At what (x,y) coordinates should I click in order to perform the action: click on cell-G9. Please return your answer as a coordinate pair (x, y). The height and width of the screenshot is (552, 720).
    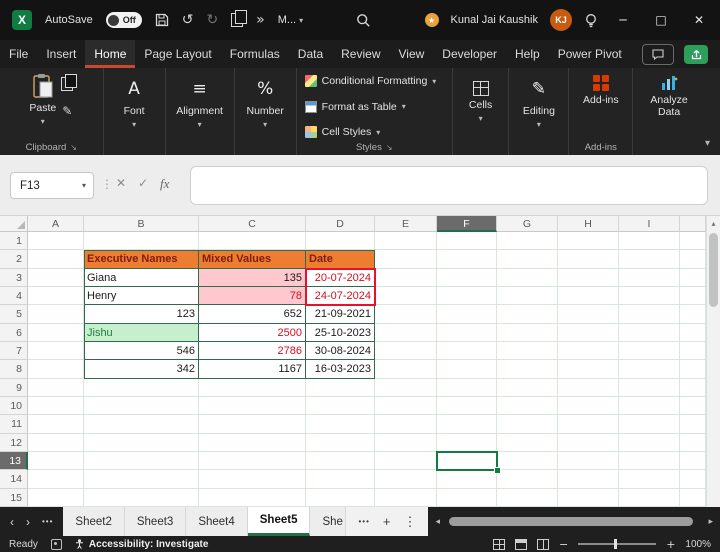
    Looking at the image, I should click on (527, 387).